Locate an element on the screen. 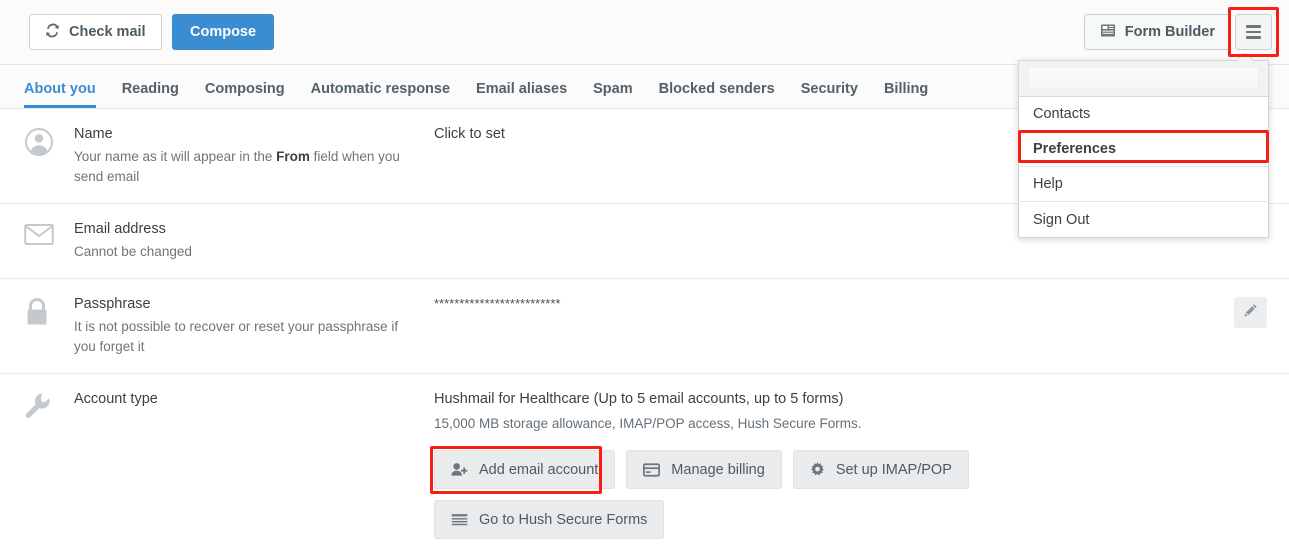 This screenshot has width=1289, height=554. row-passphrase-title: Passphrase is located at coordinates (112, 304).